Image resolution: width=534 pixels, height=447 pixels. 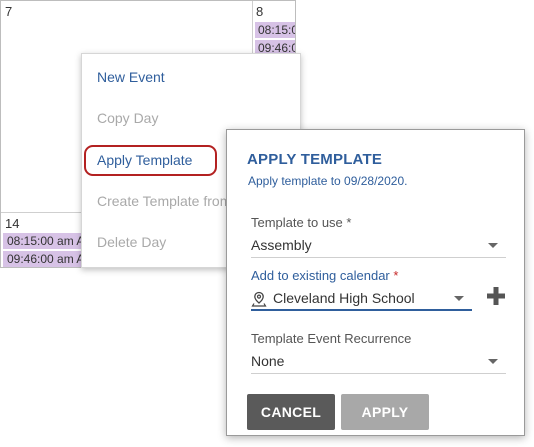 I want to click on add-calendar-plus-icon, so click(x=496, y=296).